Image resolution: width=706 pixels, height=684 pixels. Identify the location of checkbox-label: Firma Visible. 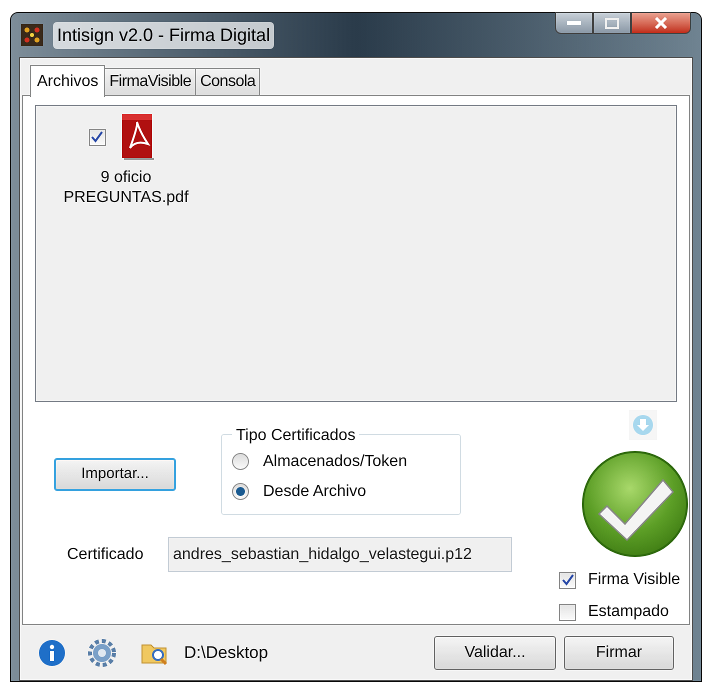
(634, 580).